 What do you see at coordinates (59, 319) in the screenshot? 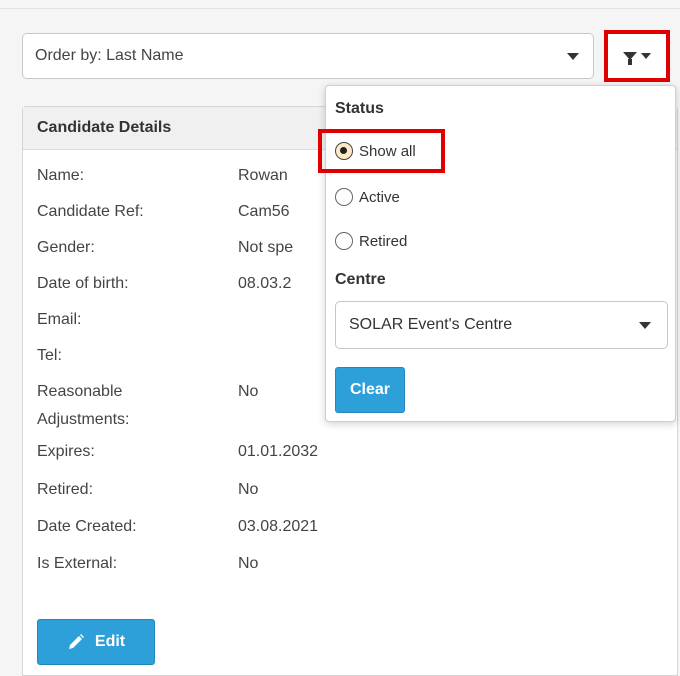
I see `detail-label: Email:` at bounding box center [59, 319].